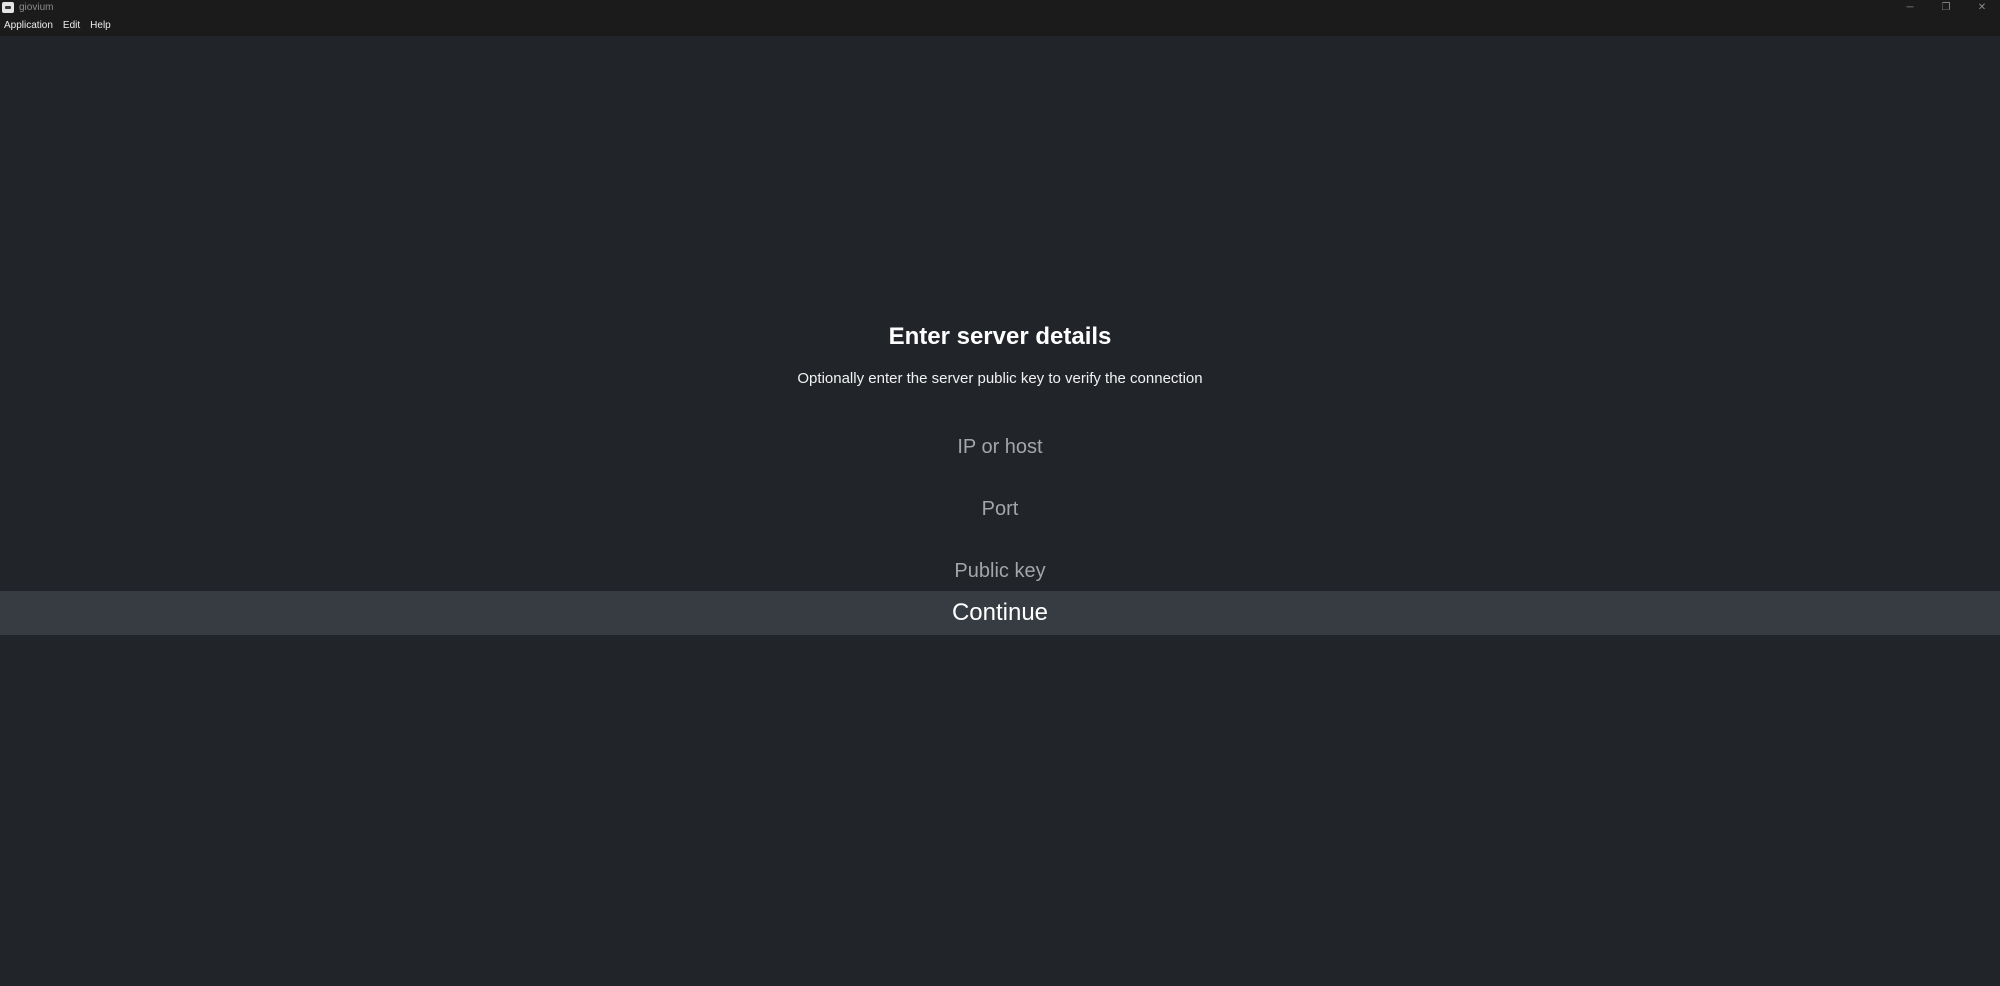  I want to click on title-bar: giovium ─ ❐ ✕, so click(1000, 7).